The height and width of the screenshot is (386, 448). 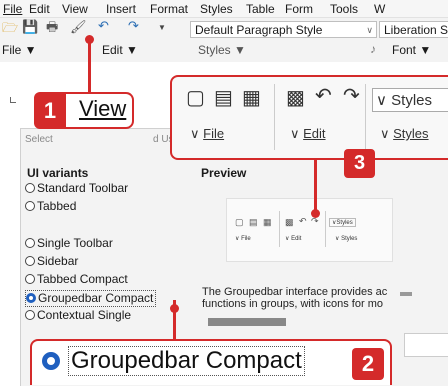 I want to click on paragraph-style-combo: Default Paragraph Style ∨, so click(x=283, y=29).